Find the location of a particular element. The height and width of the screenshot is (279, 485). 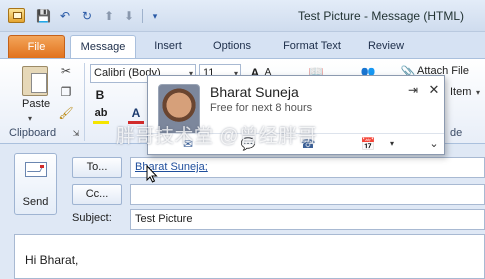

group-label-include: de is located at coordinates (456, 133).